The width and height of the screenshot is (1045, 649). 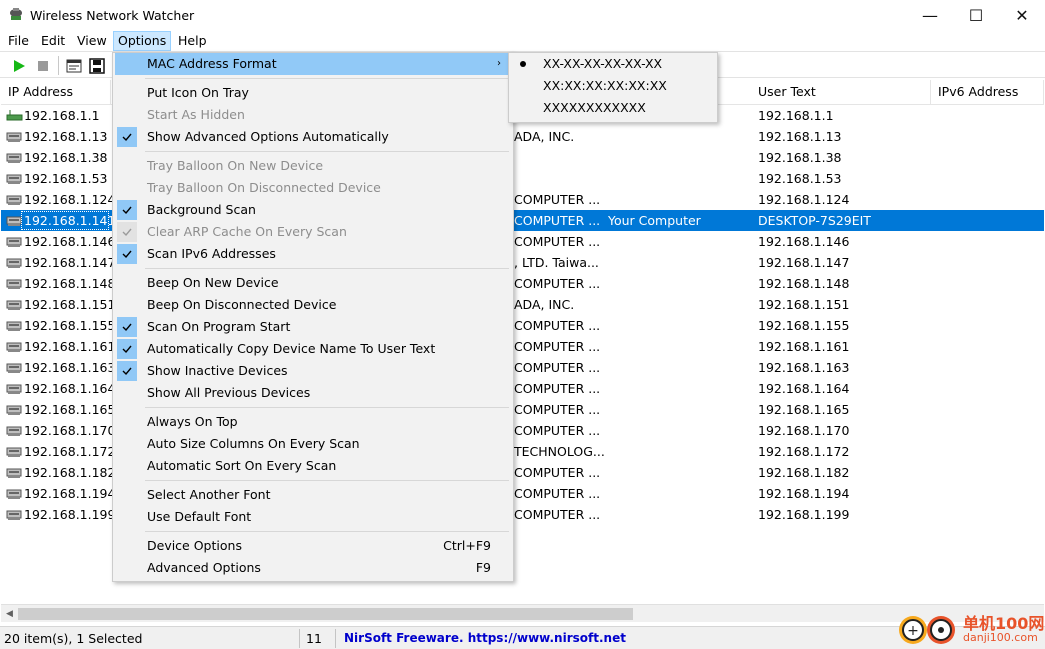 What do you see at coordinates (804, 325) in the screenshot?
I see `cell-user-text: 192.168.1.155` at bounding box center [804, 325].